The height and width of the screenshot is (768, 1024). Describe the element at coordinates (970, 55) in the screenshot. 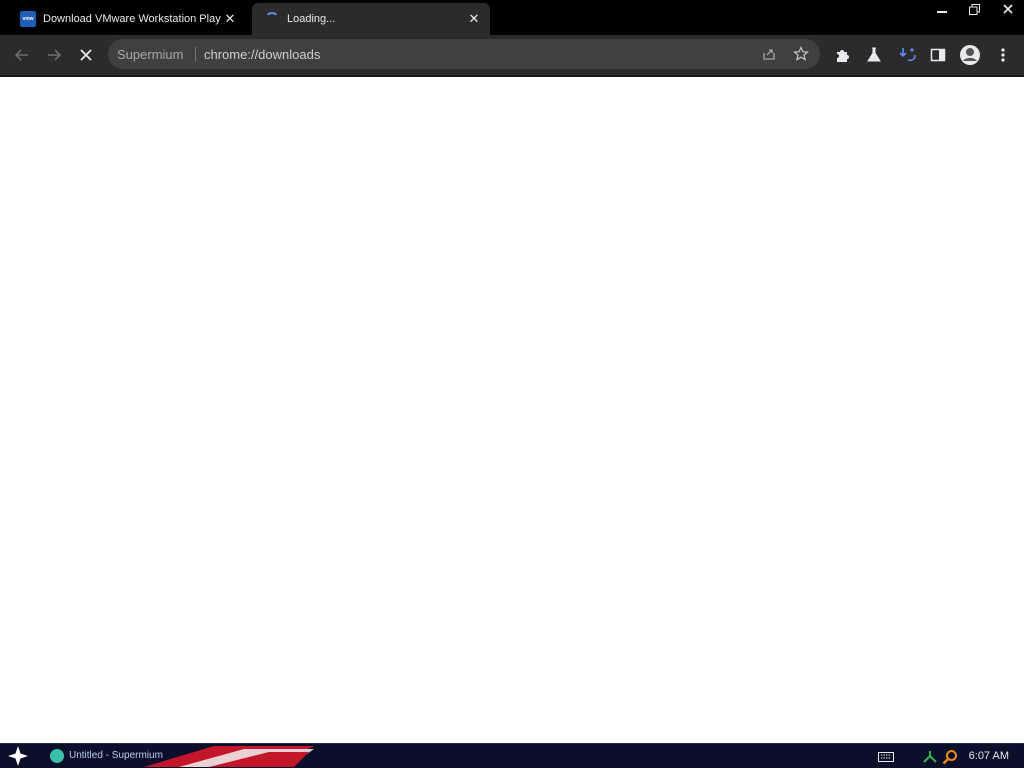

I see `profile-avatar-icon` at that location.